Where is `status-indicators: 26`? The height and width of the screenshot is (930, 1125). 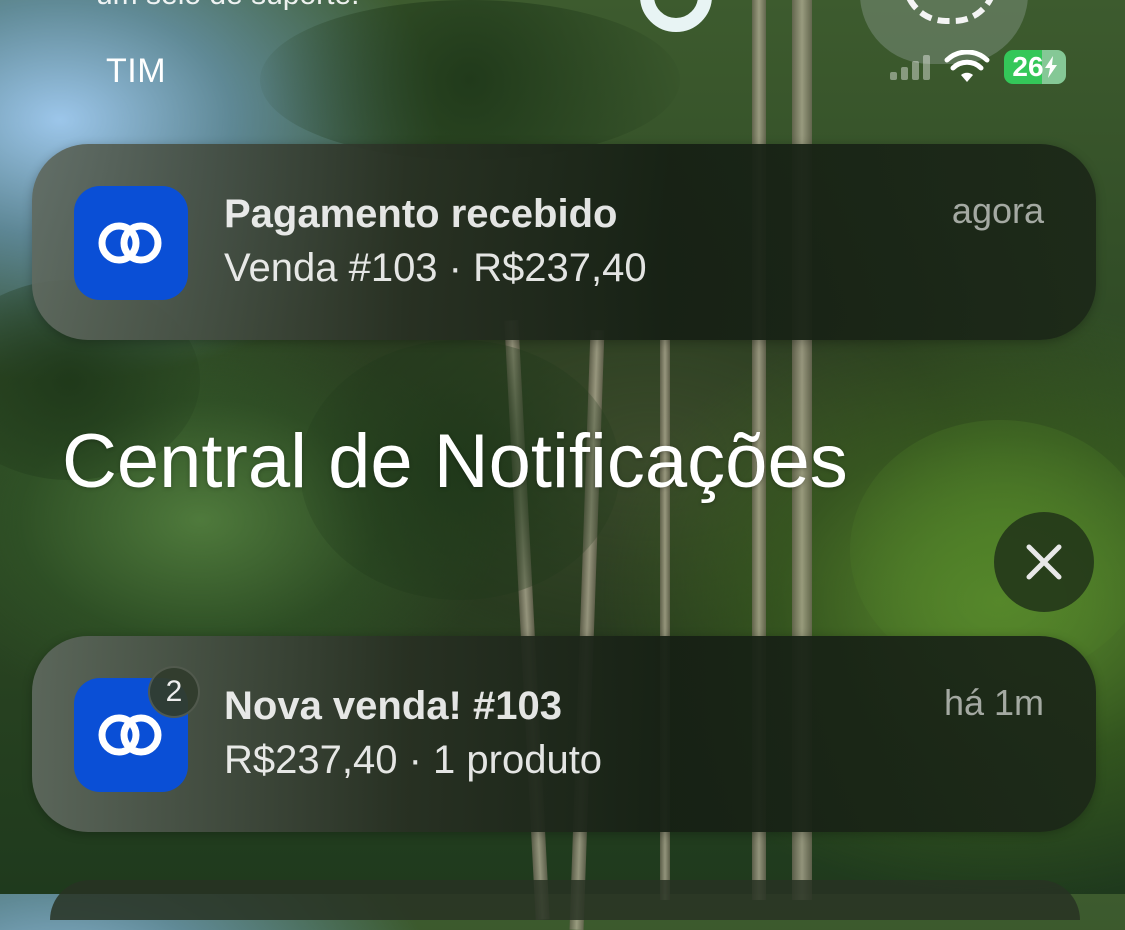 status-indicators: 26 is located at coordinates (978, 67).